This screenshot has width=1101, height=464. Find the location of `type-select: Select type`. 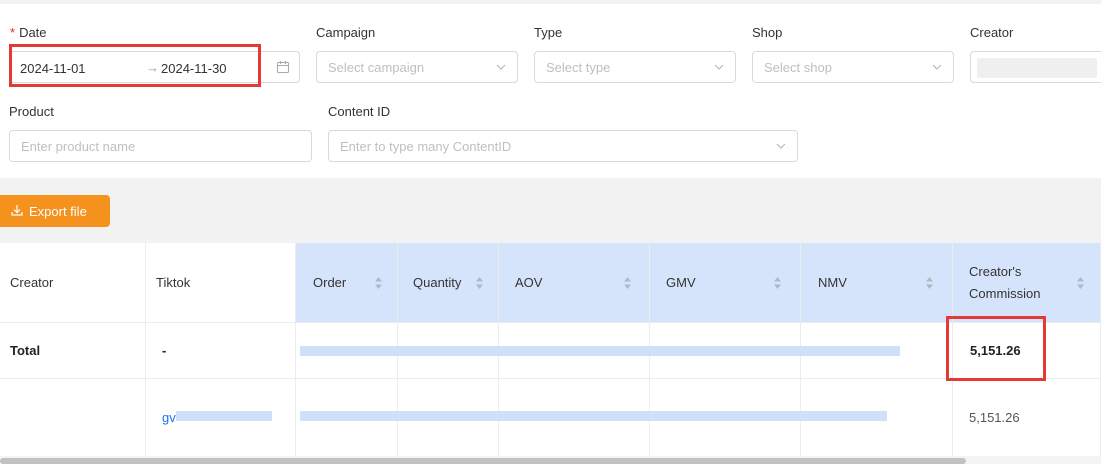

type-select: Select type is located at coordinates (635, 67).